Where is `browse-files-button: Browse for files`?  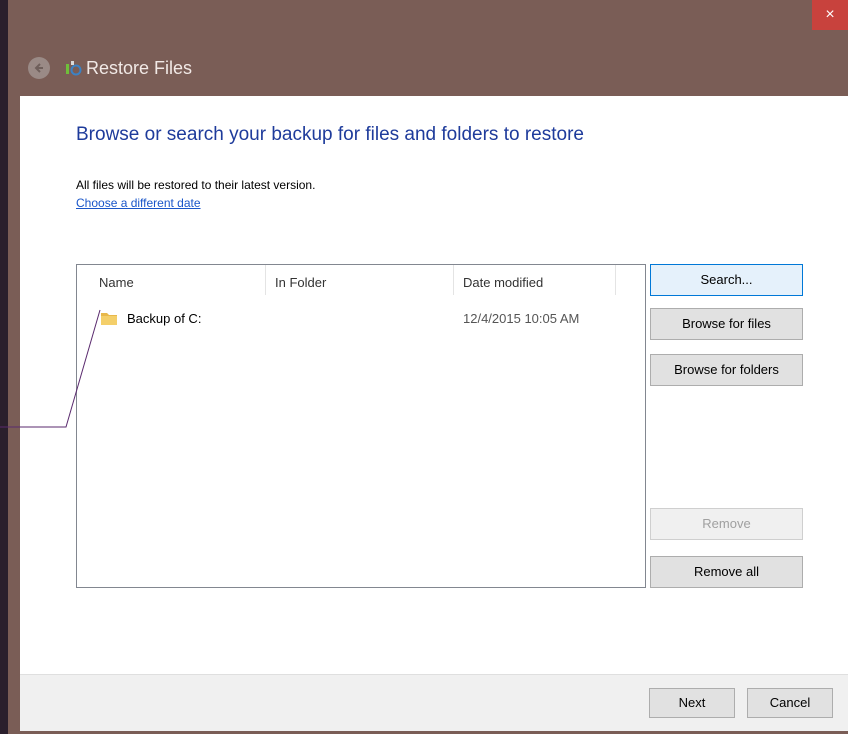
browse-files-button: Browse for files is located at coordinates (726, 324).